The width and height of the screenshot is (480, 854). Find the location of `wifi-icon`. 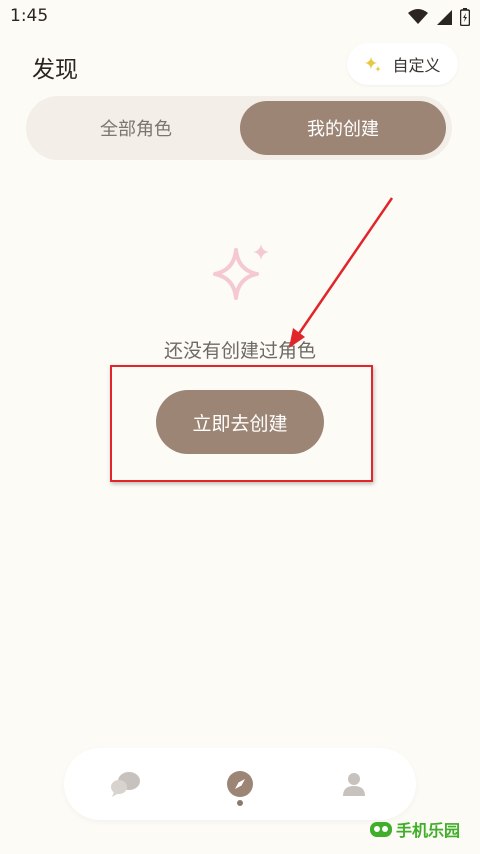

wifi-icon is located at coordinates (418, 16).